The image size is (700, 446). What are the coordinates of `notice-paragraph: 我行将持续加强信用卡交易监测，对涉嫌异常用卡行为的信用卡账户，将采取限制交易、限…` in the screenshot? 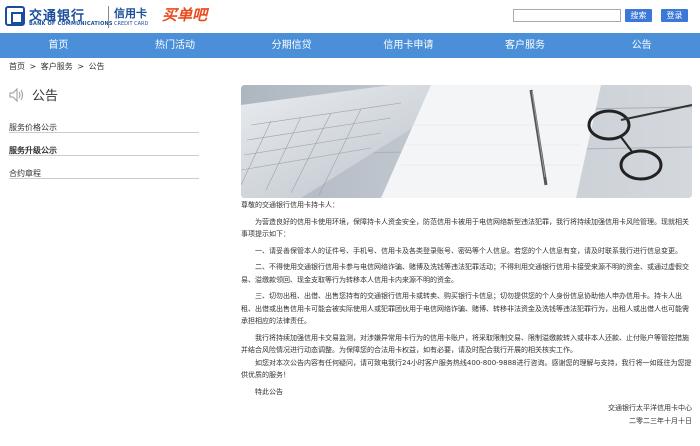 It's located at (465, 344).